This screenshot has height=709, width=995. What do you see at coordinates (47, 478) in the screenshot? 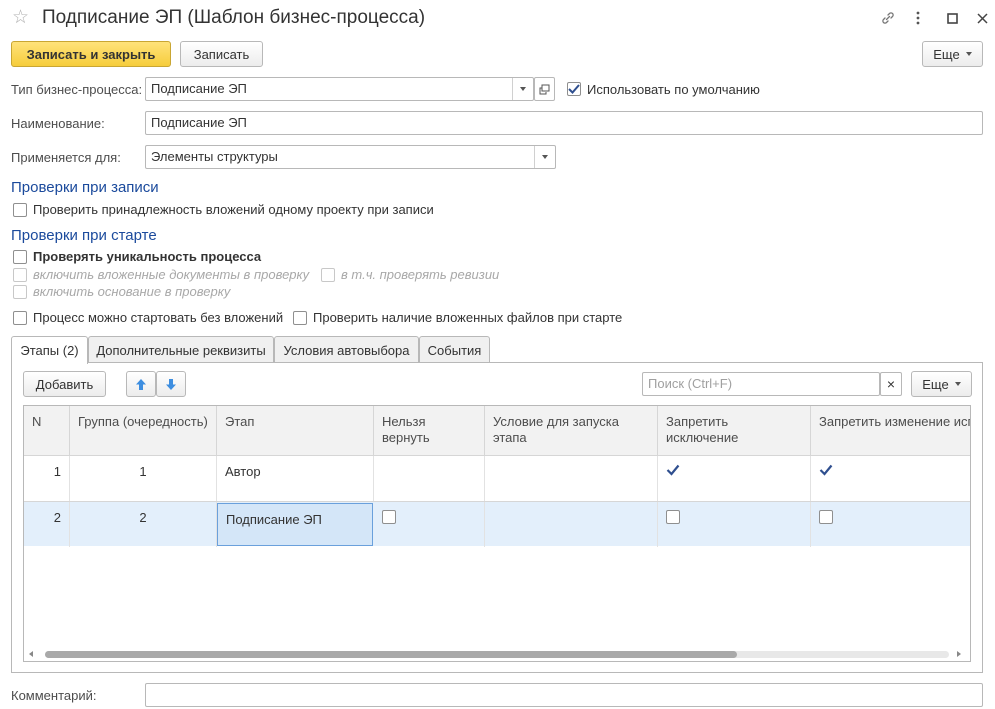
I see `cell-n: 1` at bounding box center [47, 478].